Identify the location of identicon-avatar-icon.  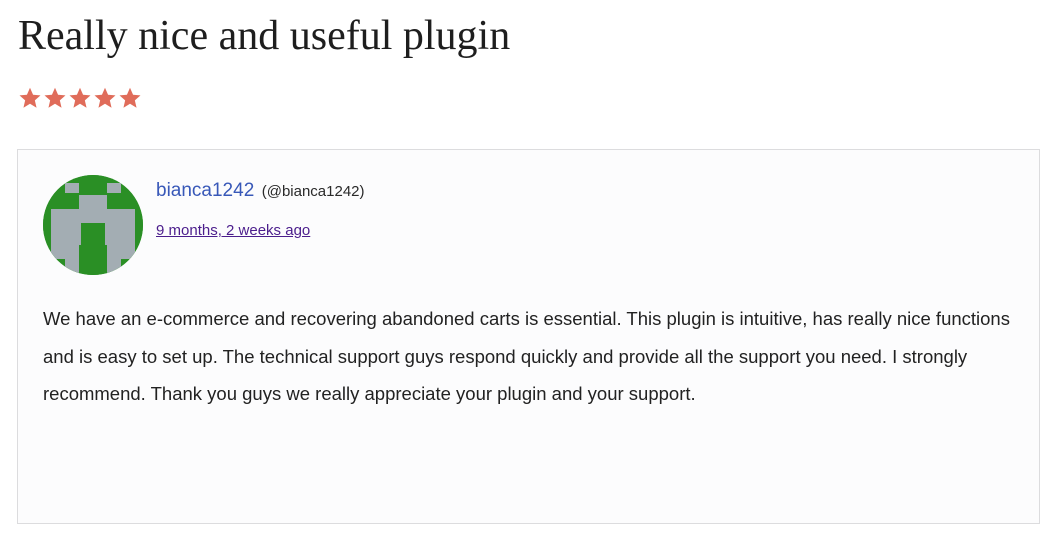
(93, 225).